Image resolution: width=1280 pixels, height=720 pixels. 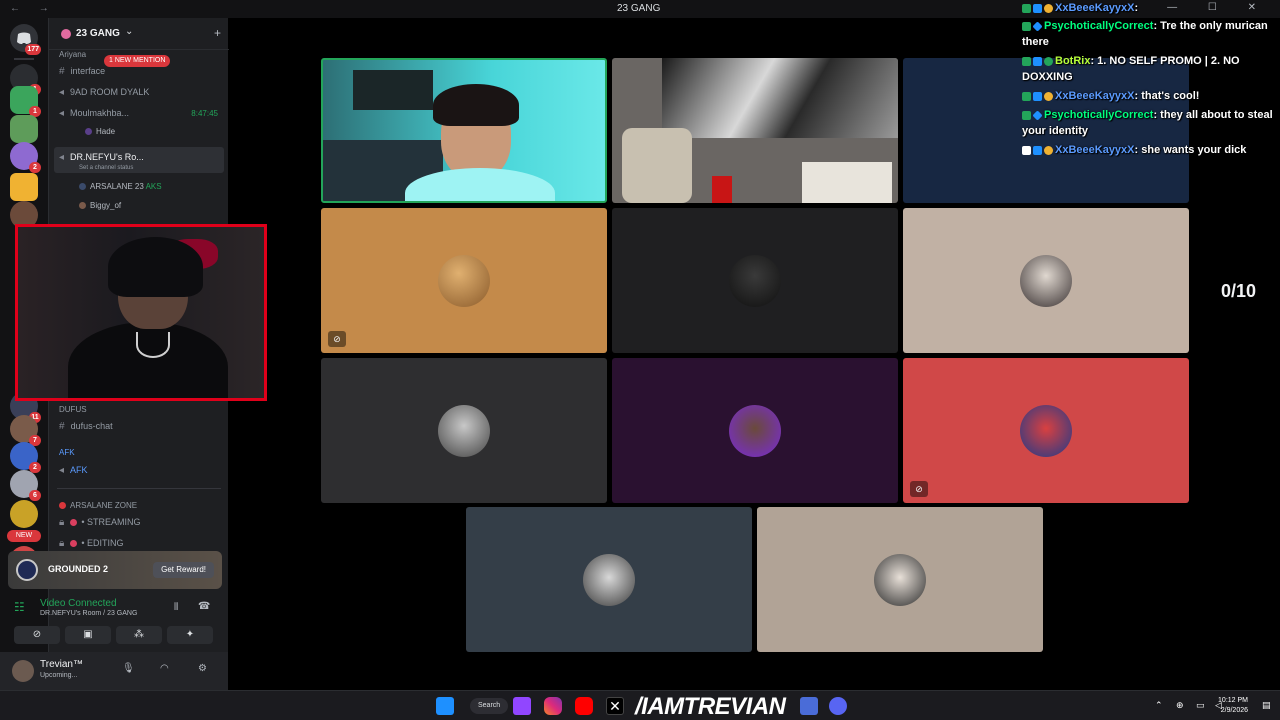 I want to click on new-pill: NEW, so click(x=24, y=536).